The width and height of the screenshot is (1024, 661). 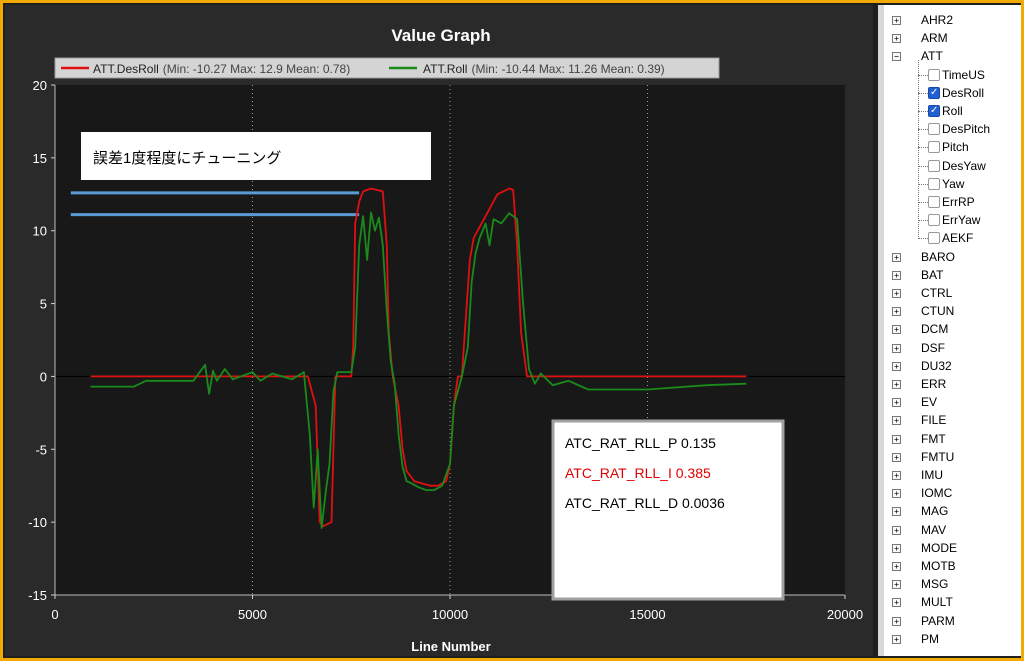 I want to click on tree-group-file: + FILE, so click(x=949, y=420).